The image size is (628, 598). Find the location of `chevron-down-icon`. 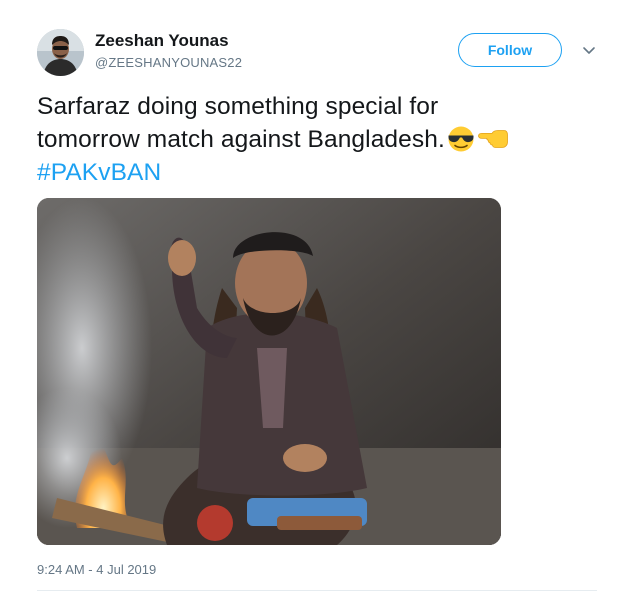

chevron-down-icon is located at coordinates (589, 50).